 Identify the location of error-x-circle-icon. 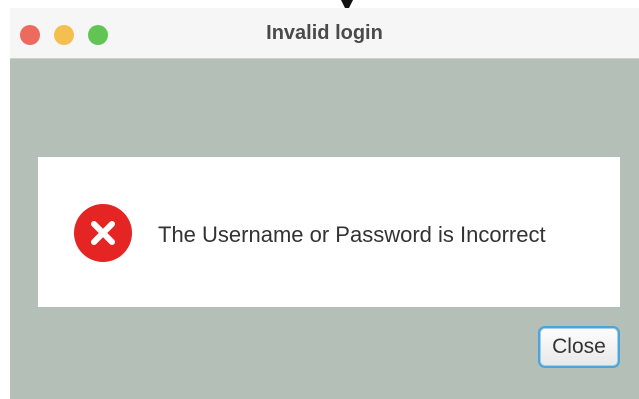
(103, 233).